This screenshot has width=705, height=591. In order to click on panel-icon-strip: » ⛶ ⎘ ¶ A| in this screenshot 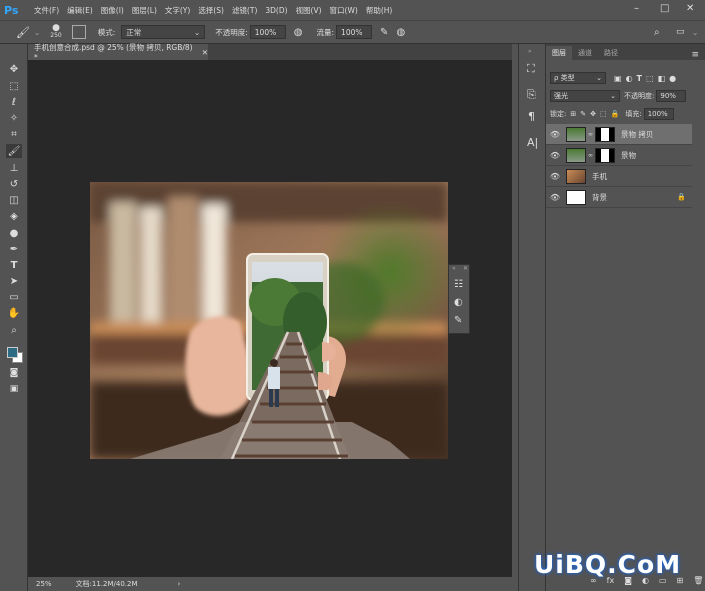, I will do `click(532, 317)`.